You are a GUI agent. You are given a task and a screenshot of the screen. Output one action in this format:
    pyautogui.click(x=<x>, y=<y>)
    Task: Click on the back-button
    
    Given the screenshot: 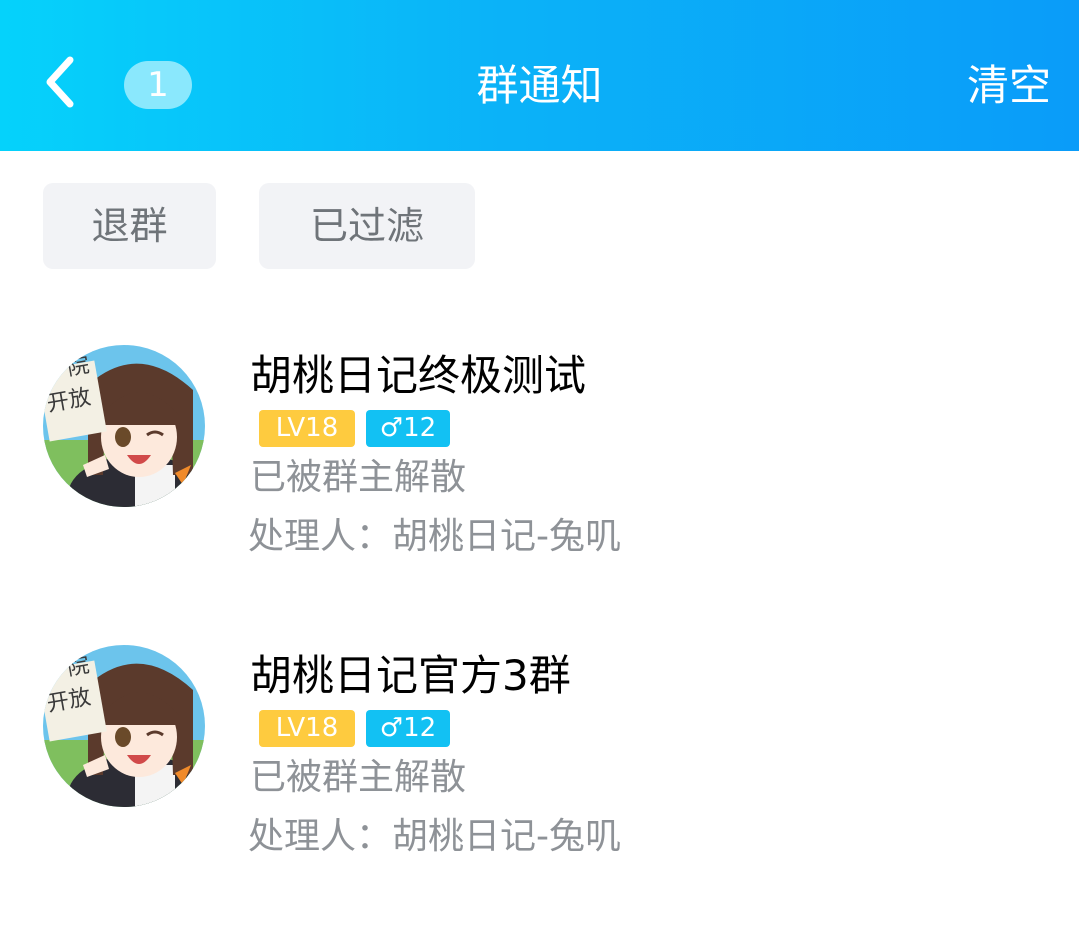 What is the action you would take?
    pyautogui.click(x=60, y=82)
    